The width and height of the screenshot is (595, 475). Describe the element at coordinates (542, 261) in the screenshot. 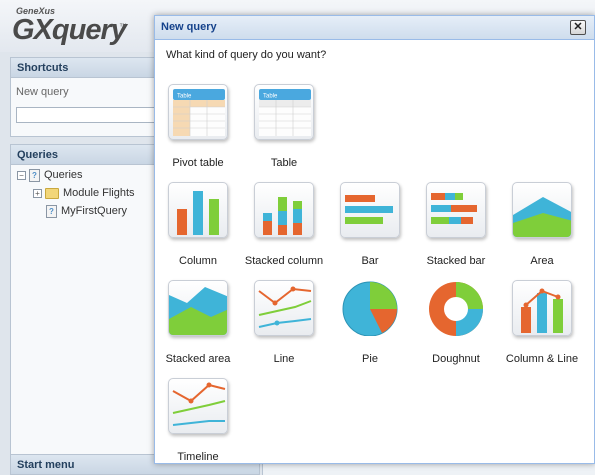

I see `option-label: Area` at that location.